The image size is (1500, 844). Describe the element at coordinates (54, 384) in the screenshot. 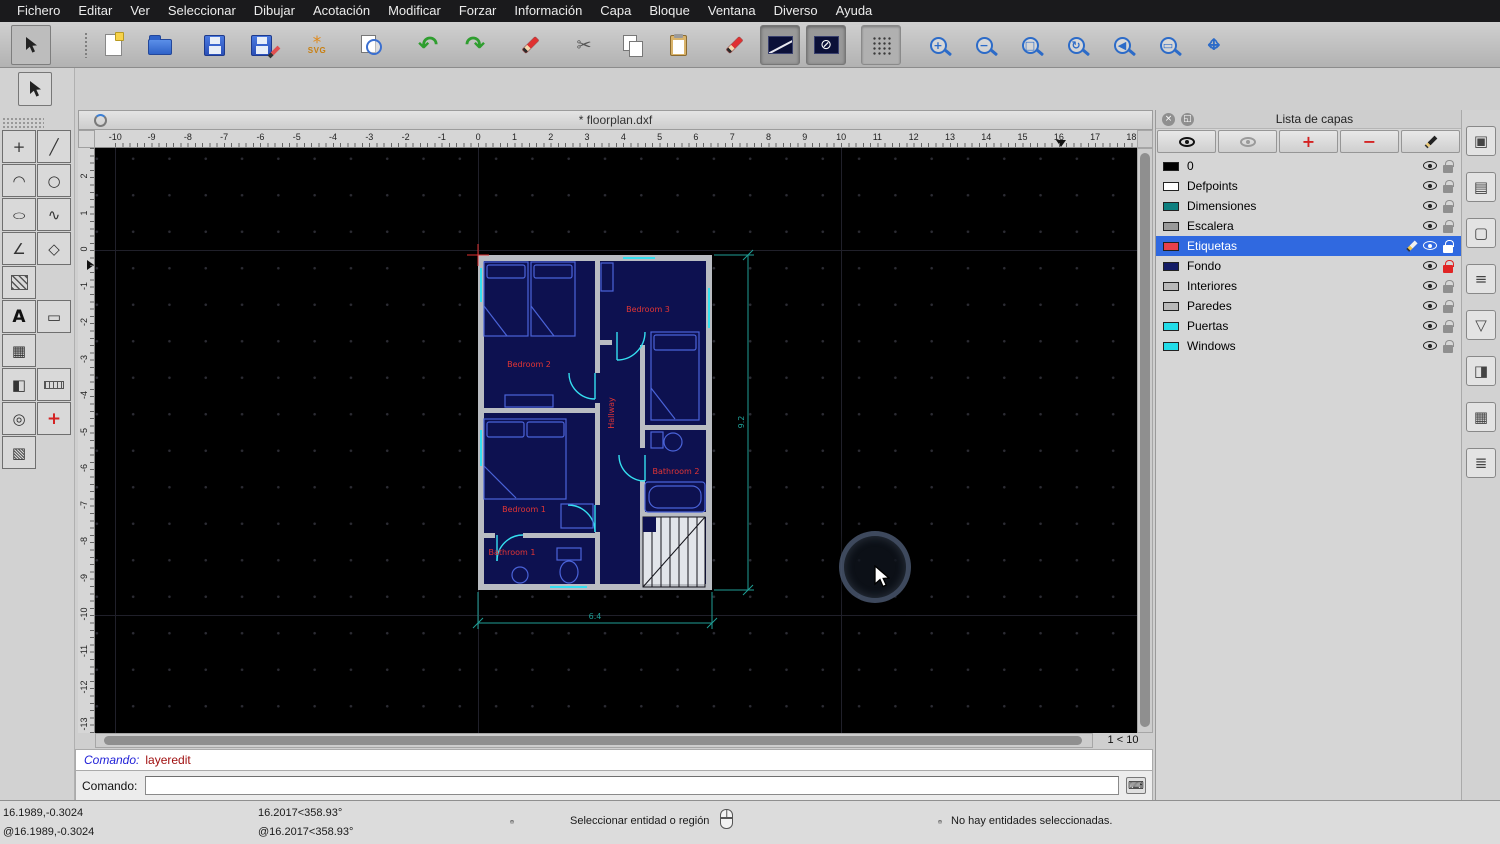

I see `measure-tool-button` at that location.